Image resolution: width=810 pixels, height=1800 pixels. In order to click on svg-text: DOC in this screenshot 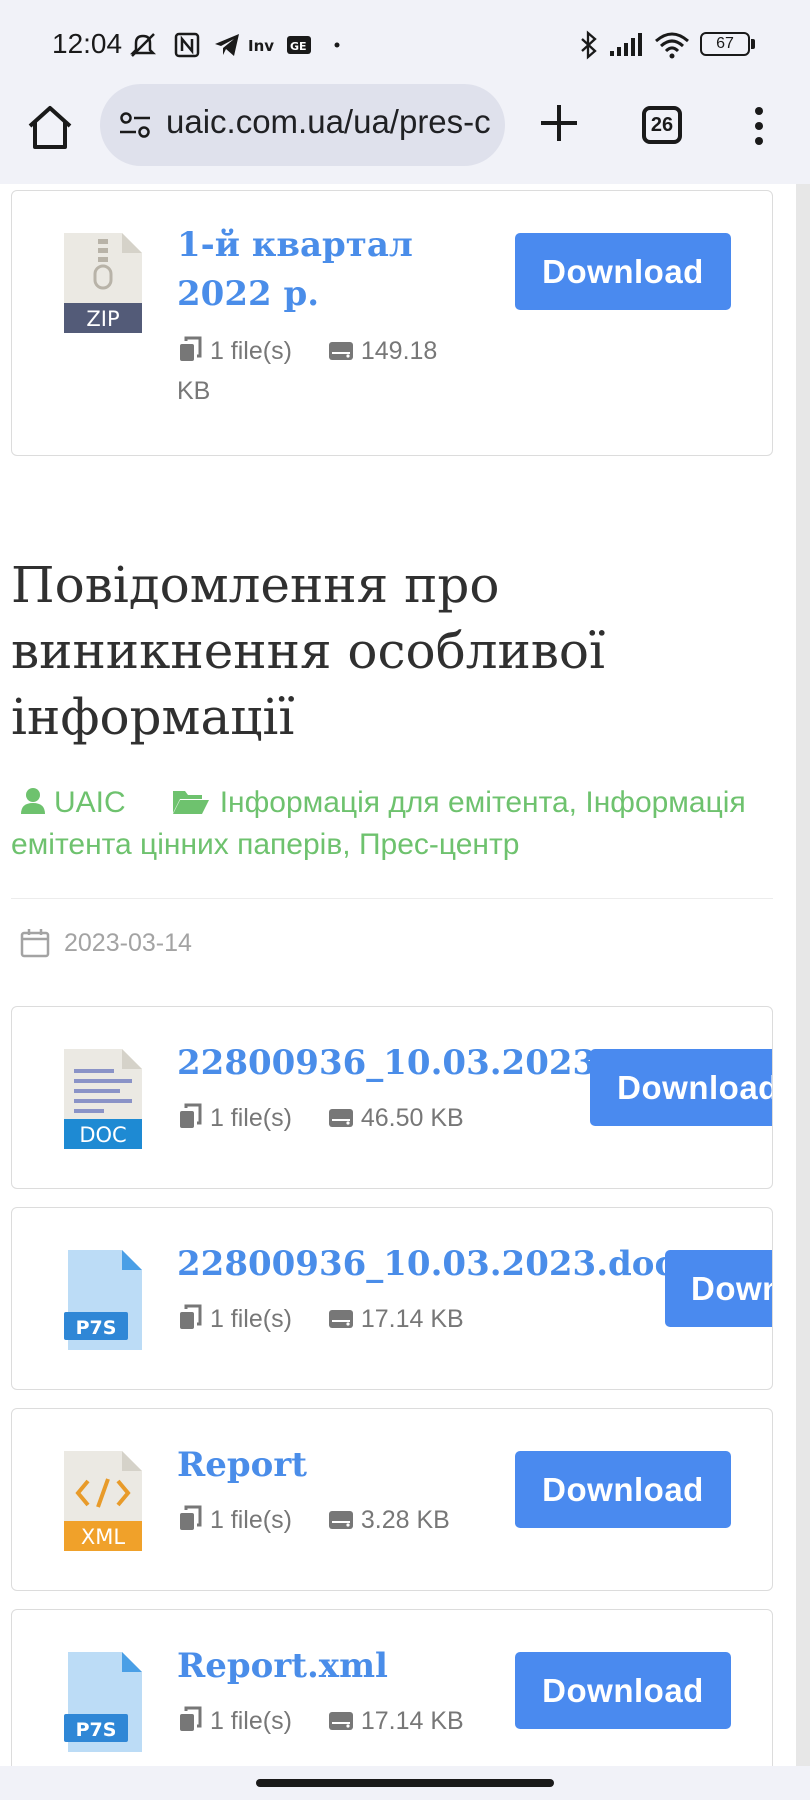, I will do `click(102, 1135)`.